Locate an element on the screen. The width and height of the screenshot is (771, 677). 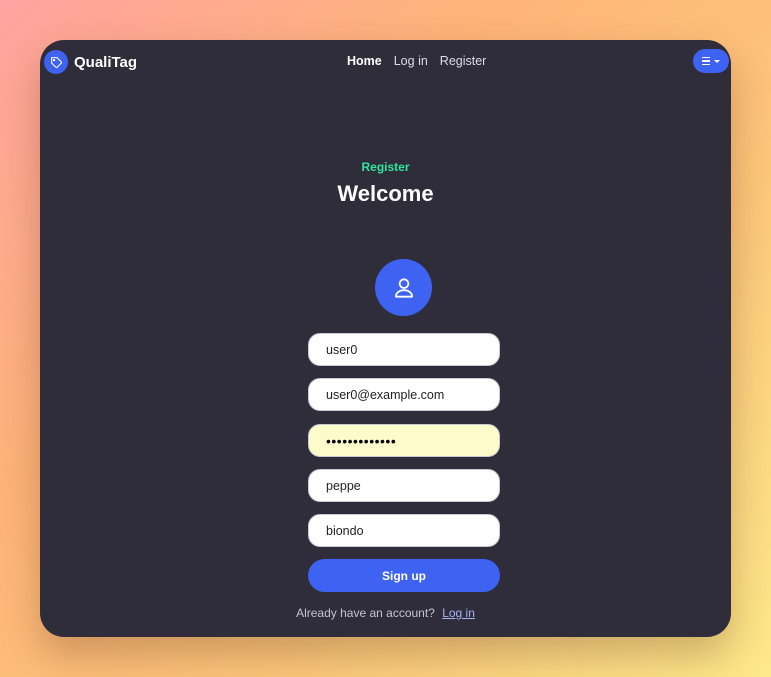
email-field is located at coordinates (404, 394).